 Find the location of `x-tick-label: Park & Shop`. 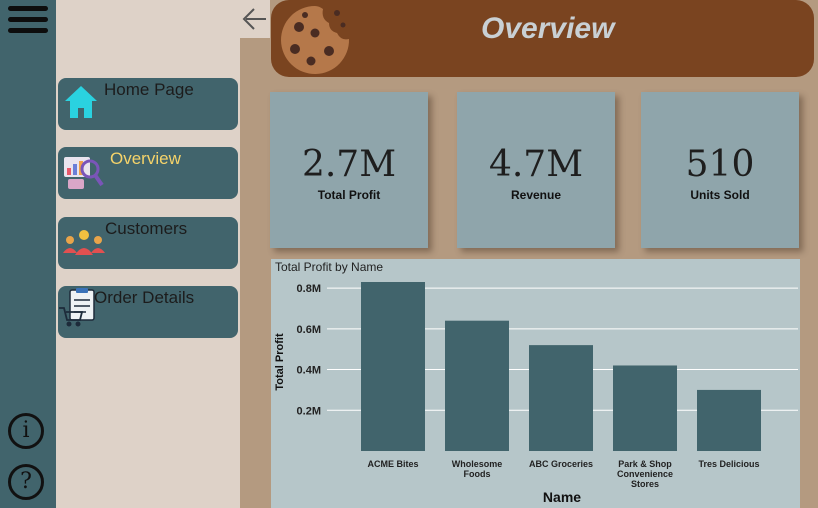

x-tick-label: Park & Shop is located at coordinates (645, 464).